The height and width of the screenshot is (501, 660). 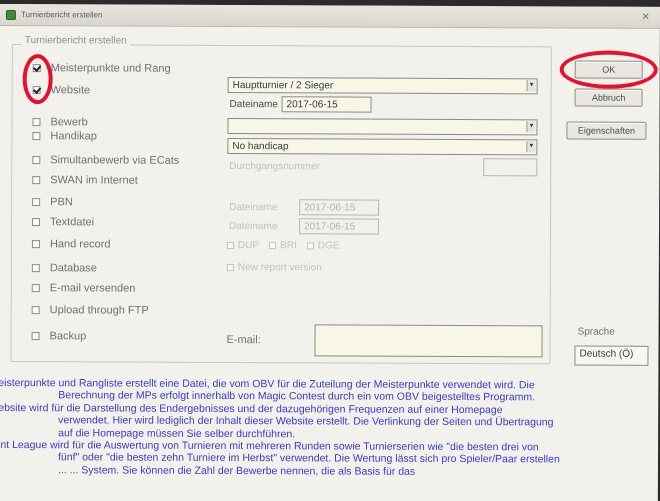 What do you see at coordinates (611, 355) in the screenshot?
I see `language-select: Deutsch (Ö)` at bounding box center [611, 355].